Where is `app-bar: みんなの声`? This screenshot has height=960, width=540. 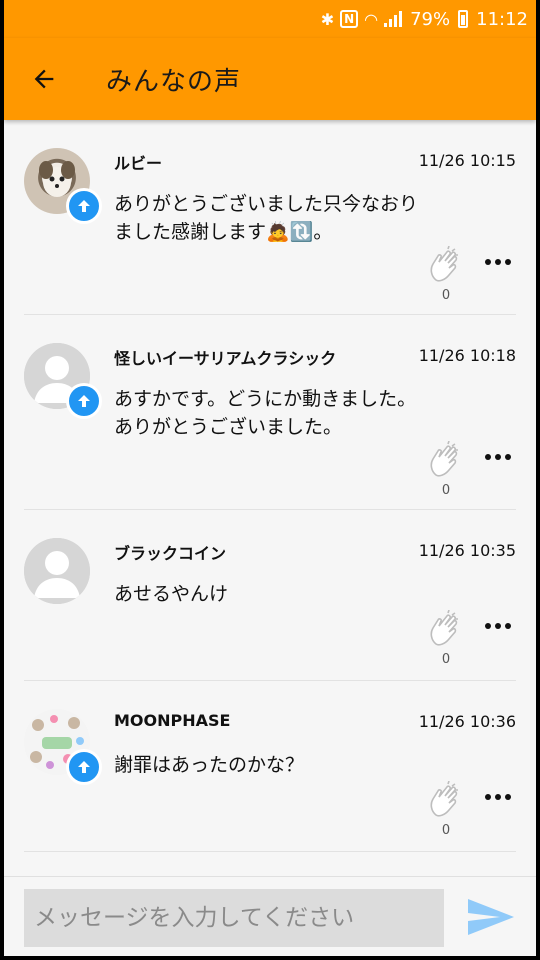 app-bar: みんなの声 is located at coordinates (270, 79).